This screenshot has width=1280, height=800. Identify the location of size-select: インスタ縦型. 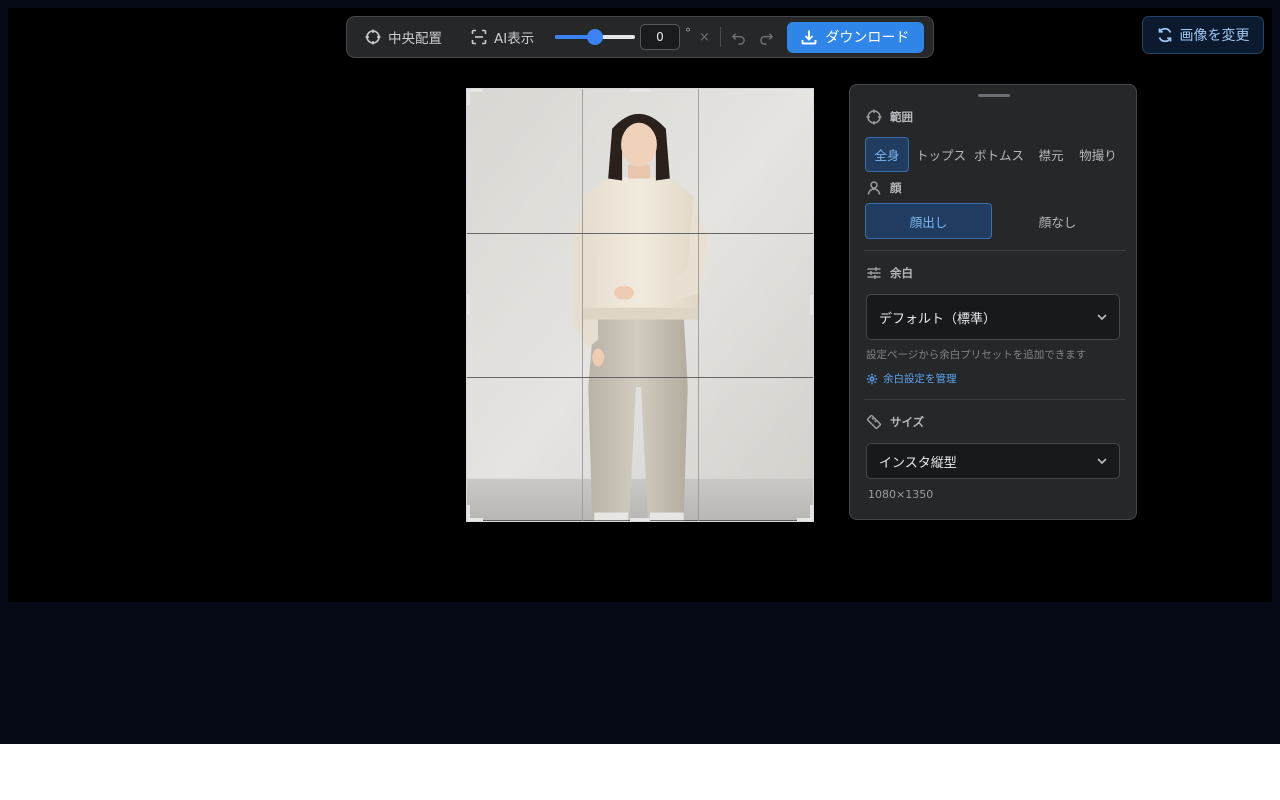
(993, 461).